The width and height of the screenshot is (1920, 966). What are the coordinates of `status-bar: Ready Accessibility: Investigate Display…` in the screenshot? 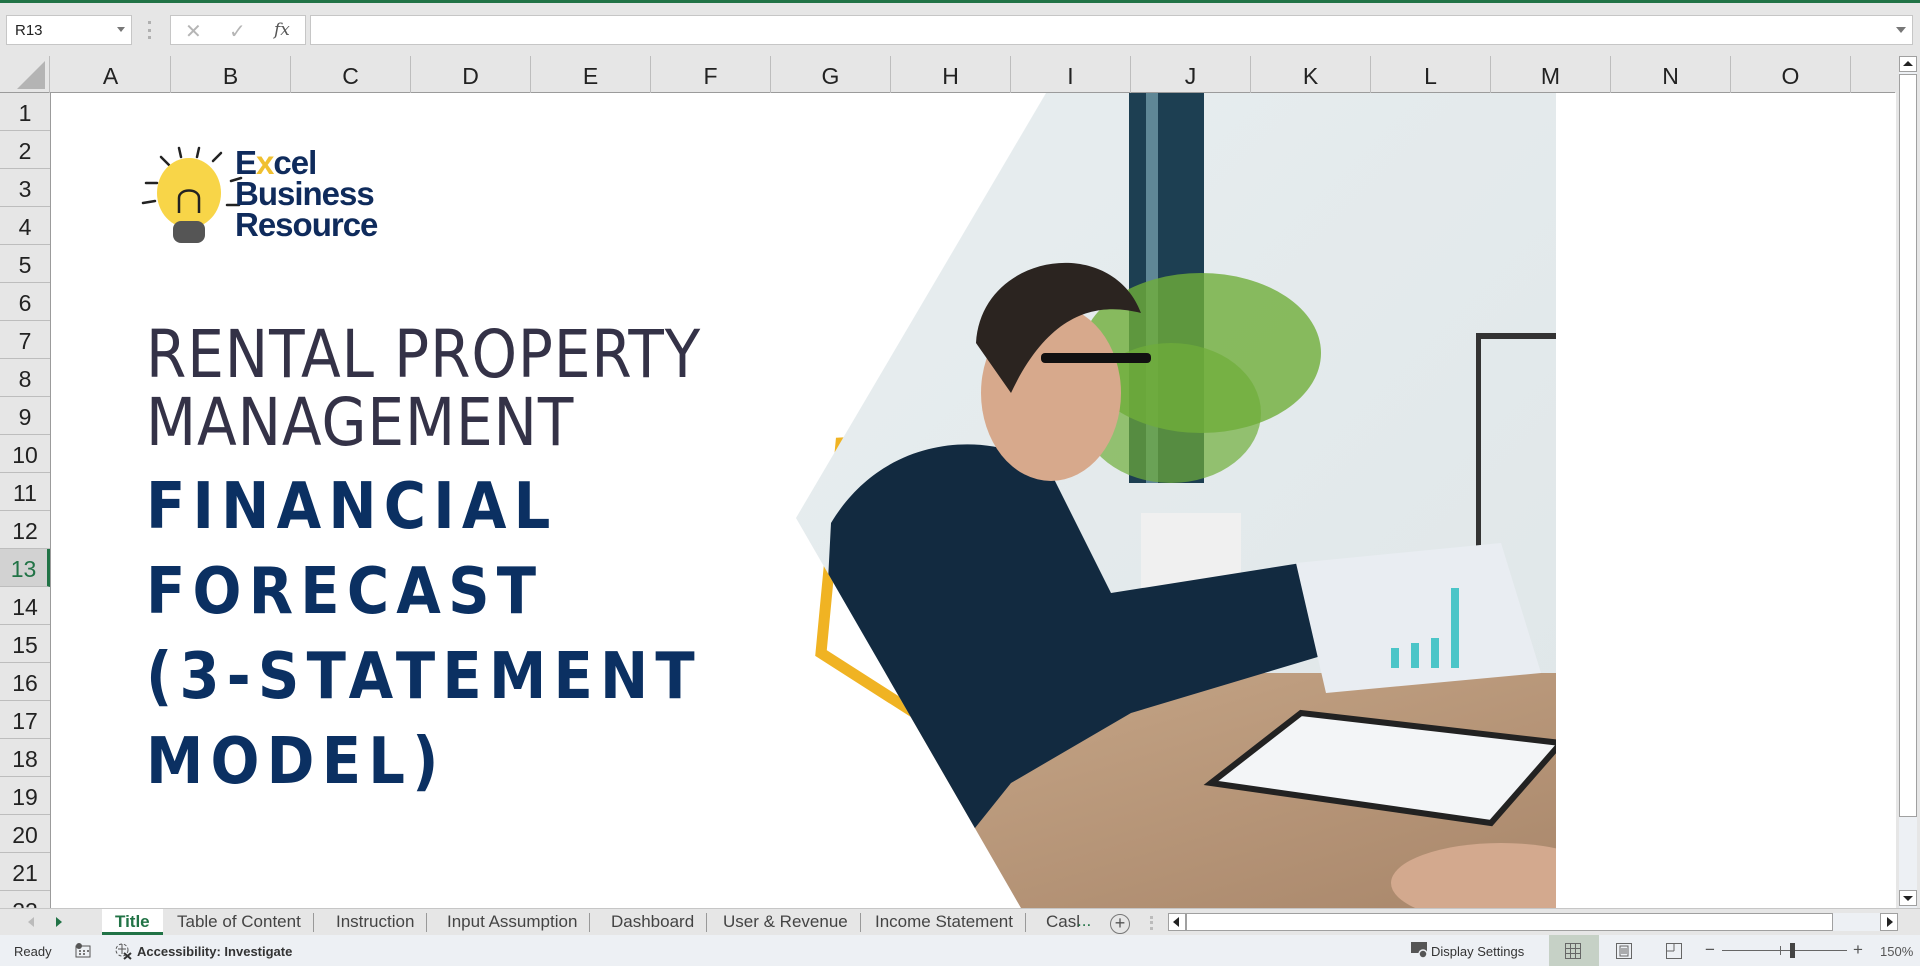 It's located at (960, 950).